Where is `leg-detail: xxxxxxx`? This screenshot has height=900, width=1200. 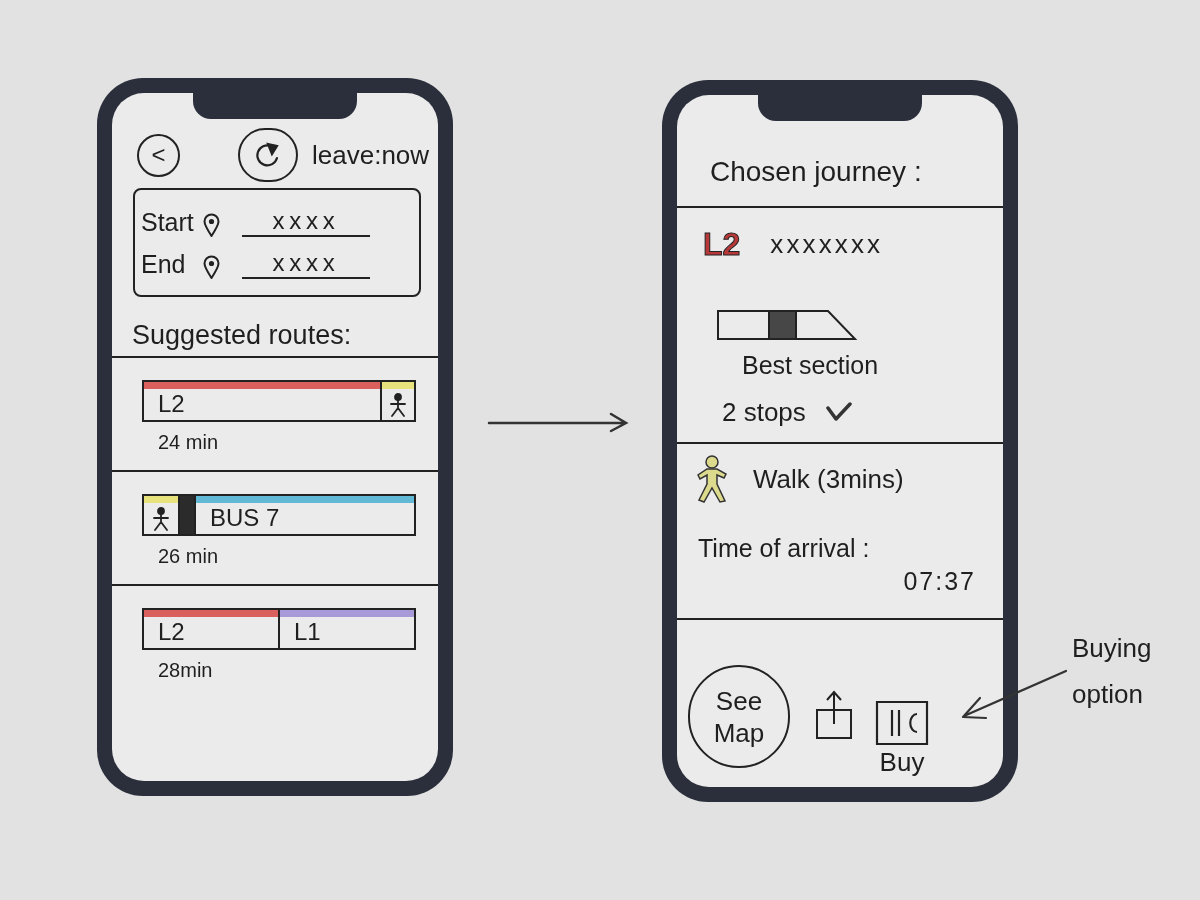
leg-detail: xxxxxxx is located at coordinates (827, 244).